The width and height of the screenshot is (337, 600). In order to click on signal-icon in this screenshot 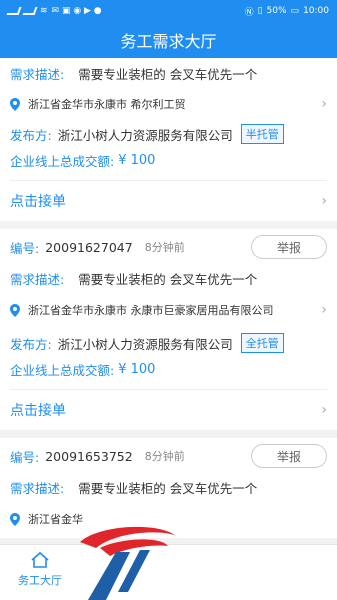, I will do `click(14, 11)`.